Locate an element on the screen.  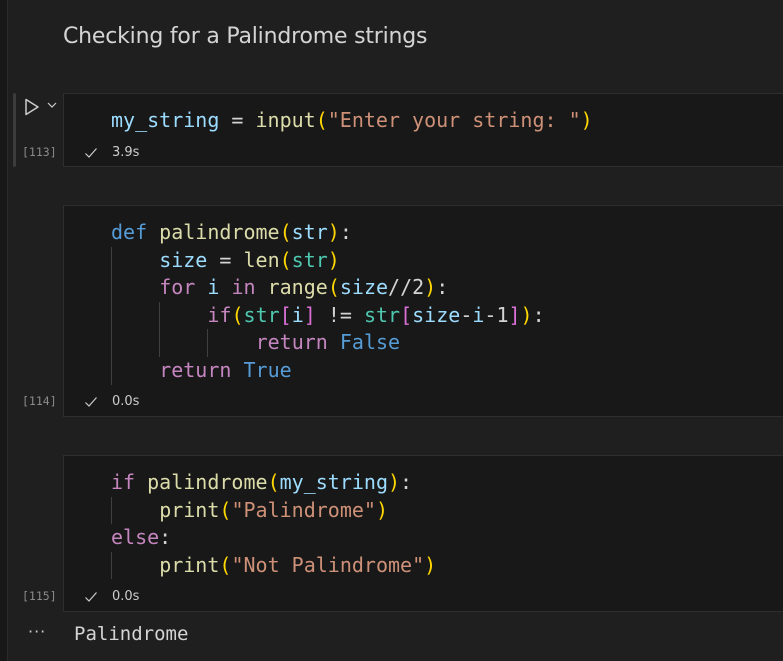
output-more-actions-icon: ··· is located at coordinates (37, 631).